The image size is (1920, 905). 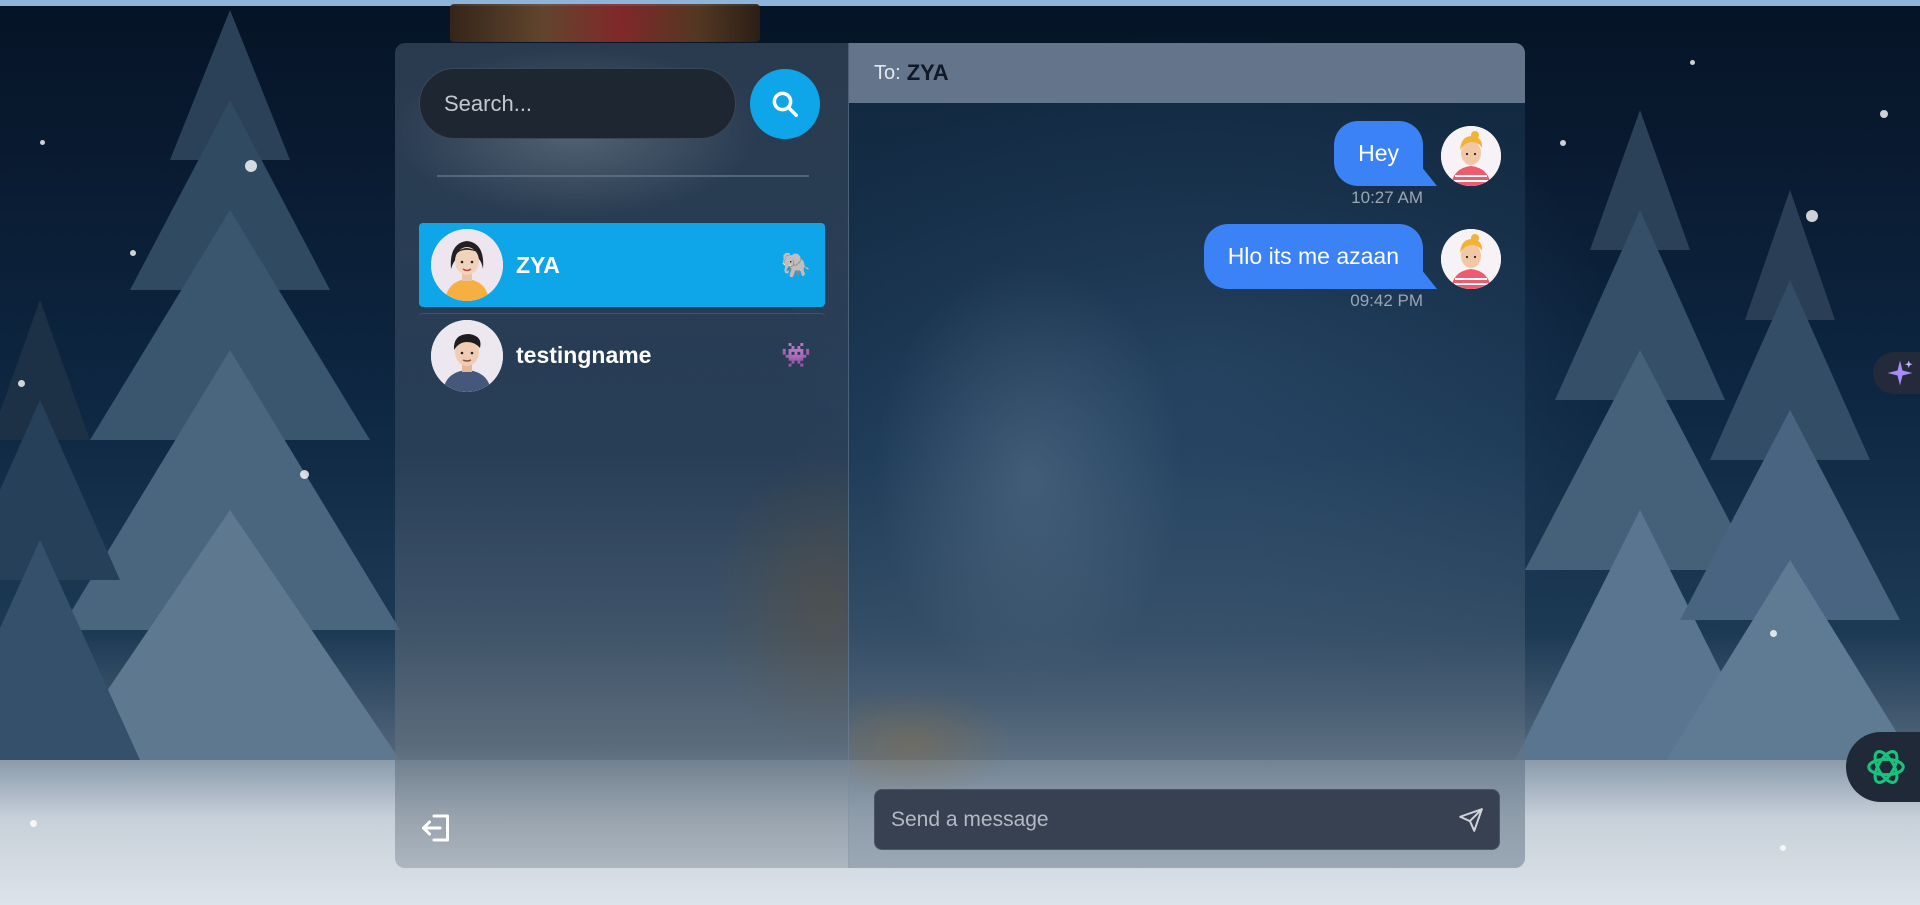 I want to click on send-button, so click(x=1471, y=820).